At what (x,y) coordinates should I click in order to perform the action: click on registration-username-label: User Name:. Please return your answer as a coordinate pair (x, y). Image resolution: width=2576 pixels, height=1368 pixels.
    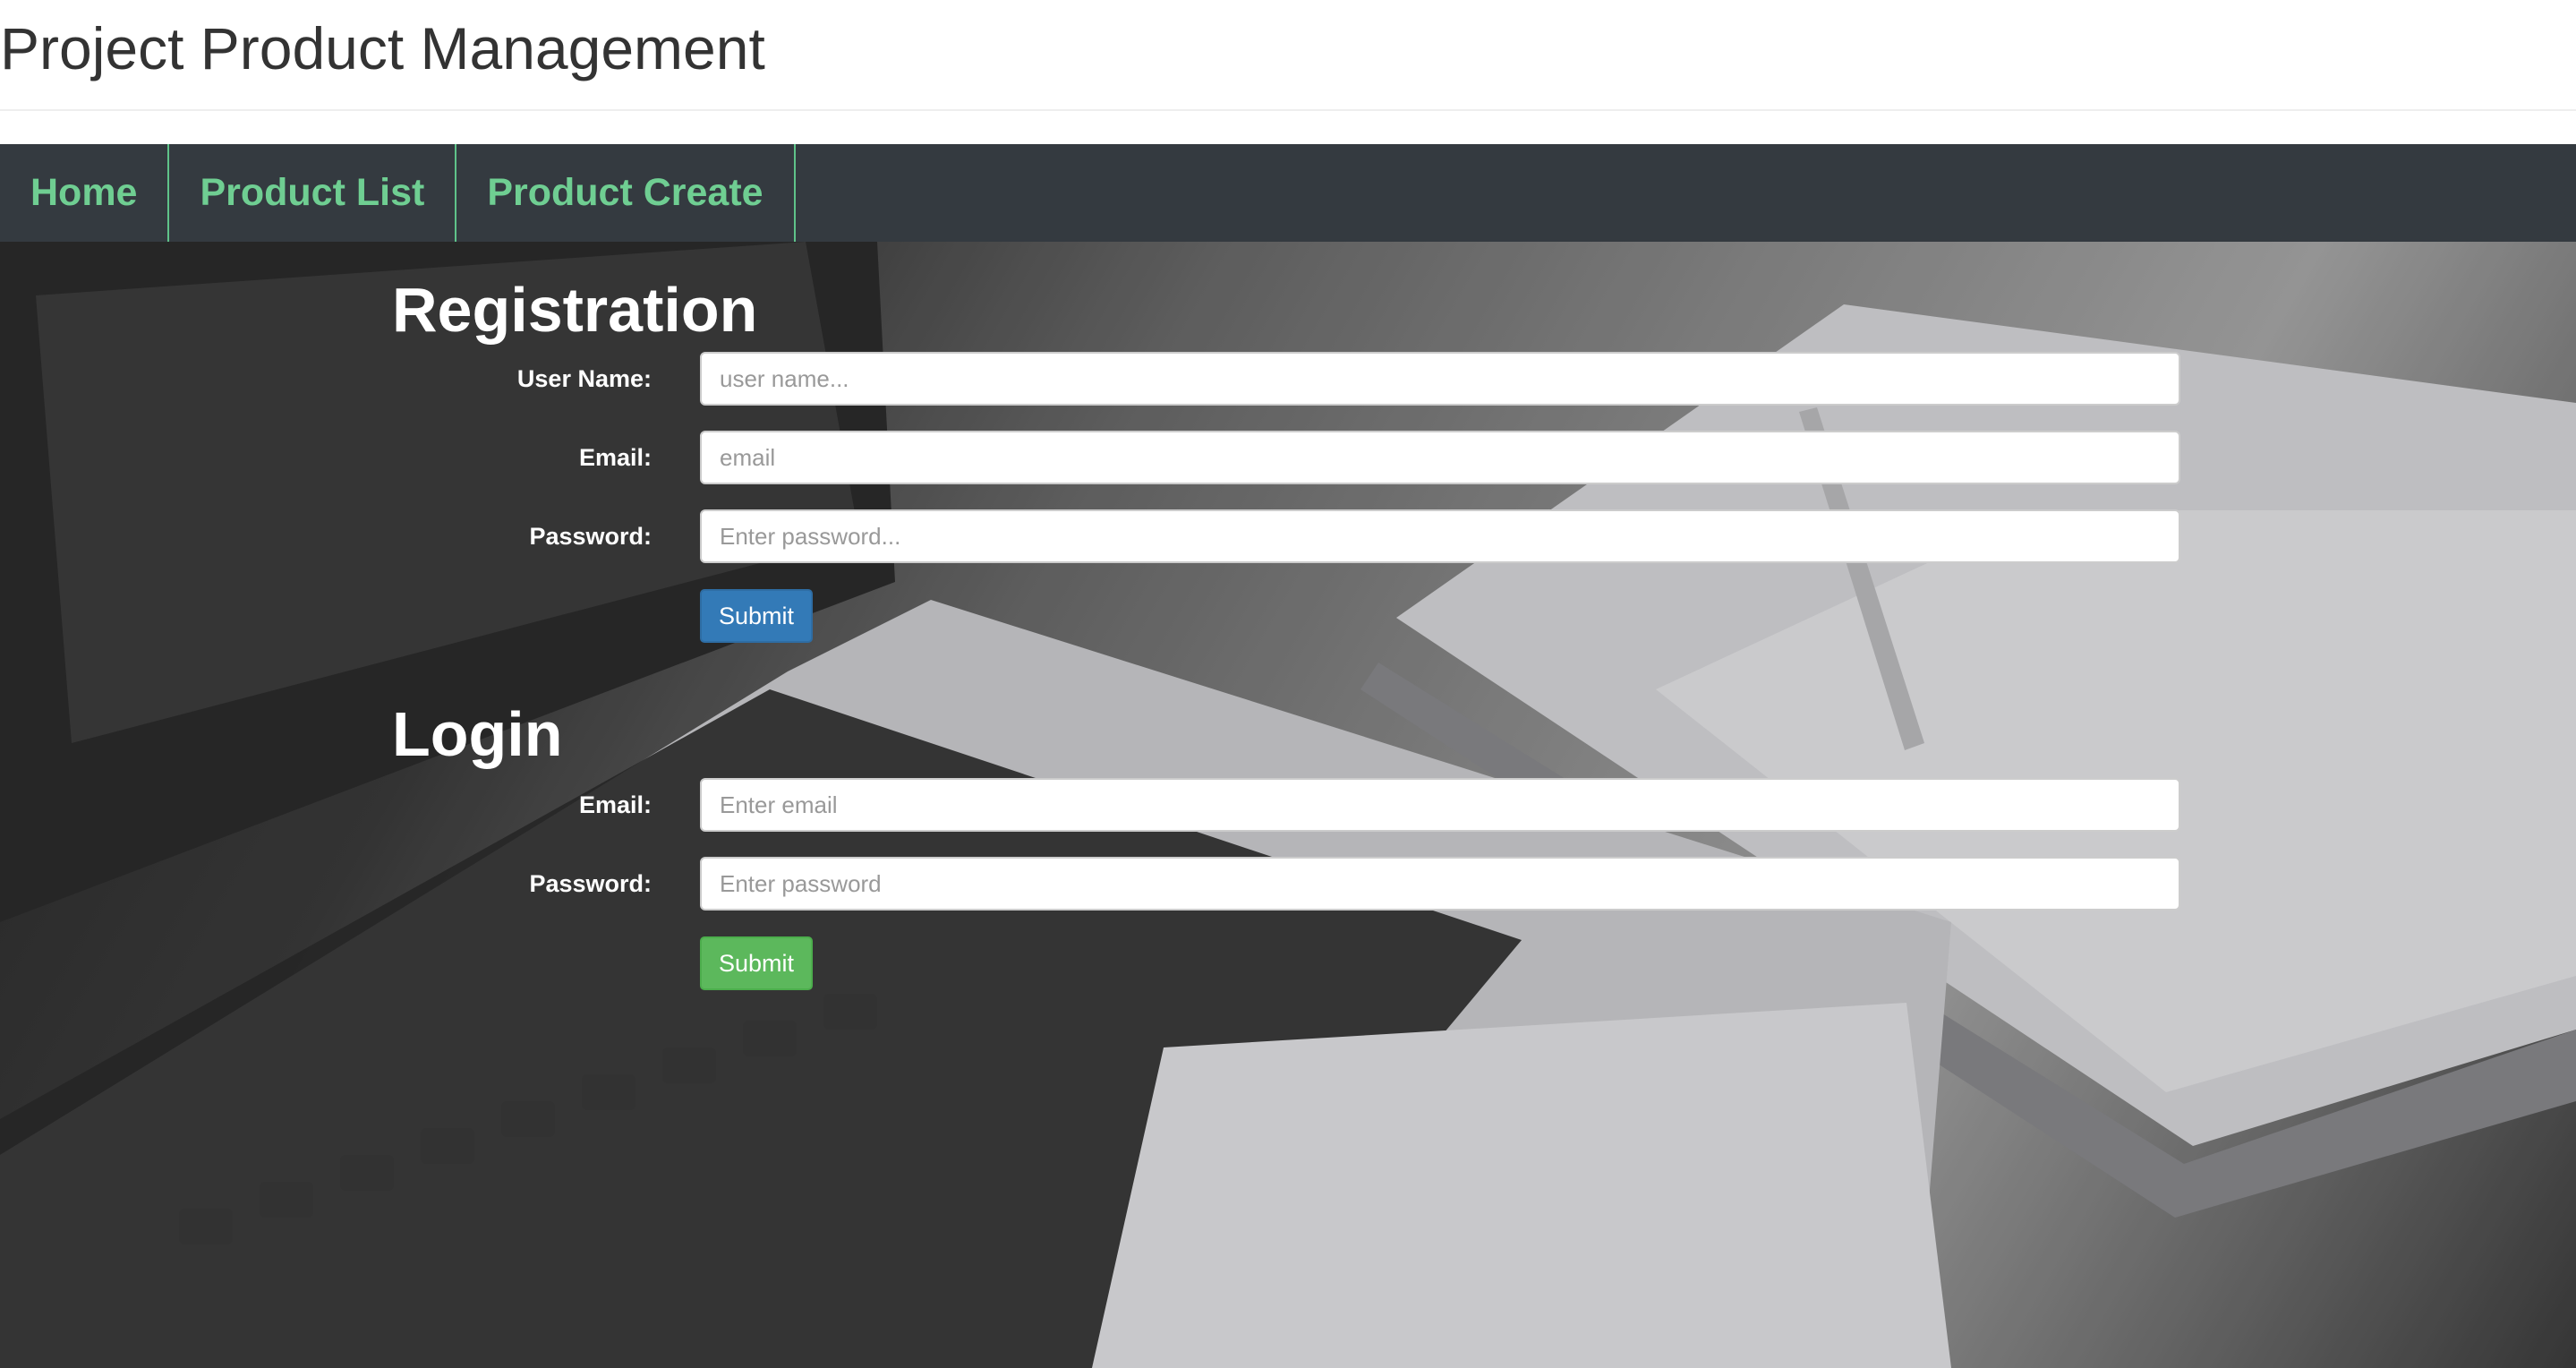
    Looking at the image, I should click on (584, 378).